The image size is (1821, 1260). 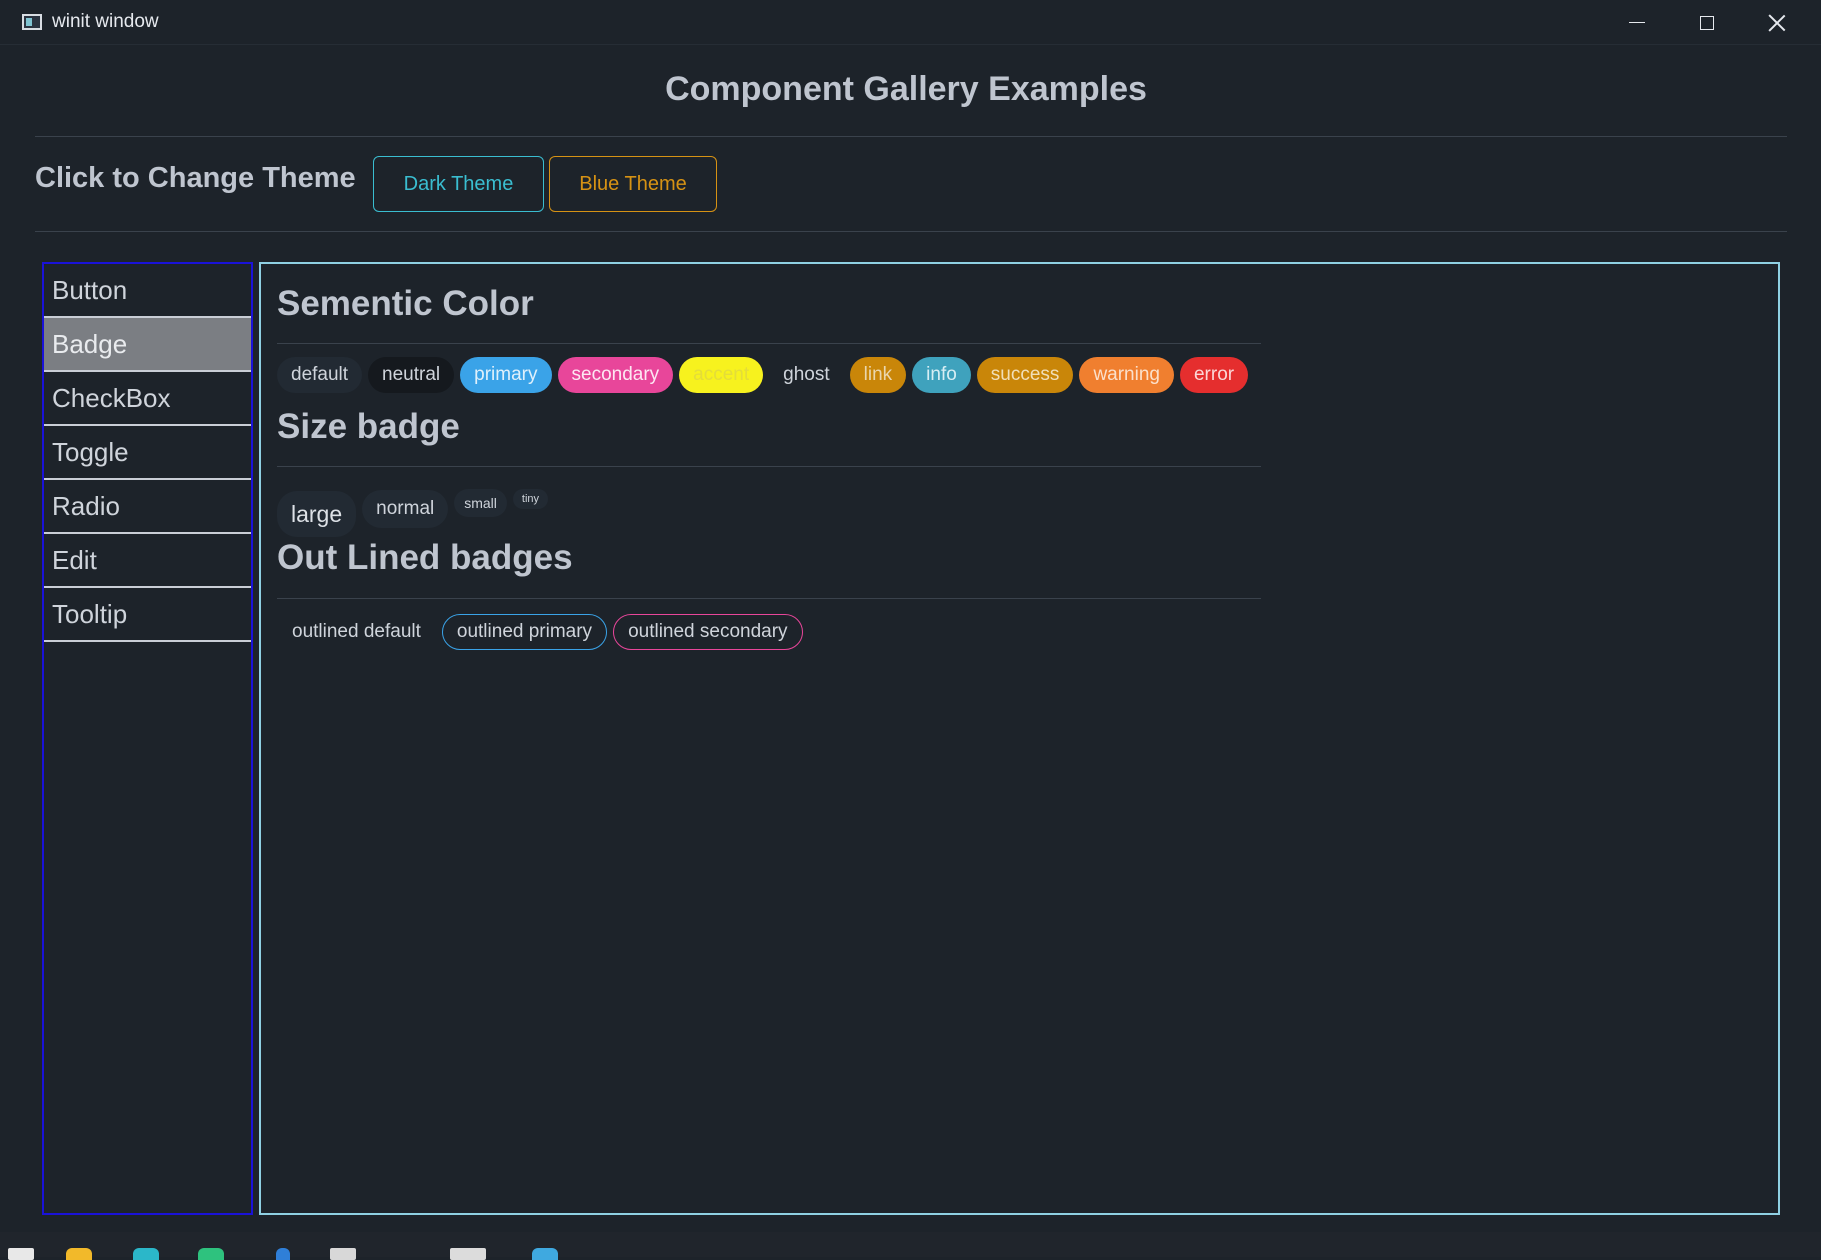 What do you see at coordinates (524, 632) in the screenshot?
I see `badge-outlined-primary: outlined primary` at bounding box center [524, 632].